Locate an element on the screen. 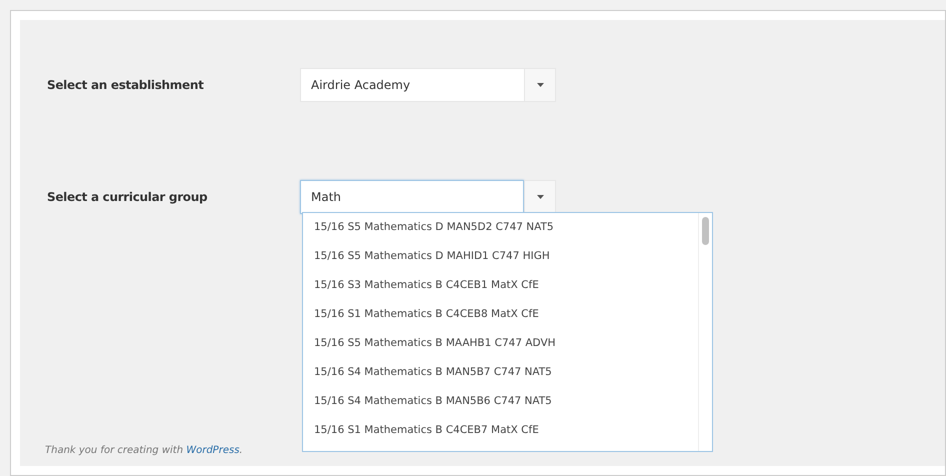 The image size is (946, 476). dropdown-option: 15/16 S4 Mathematics B MAN5B7 C747 NAT5 is located at coordinates (500, 372).